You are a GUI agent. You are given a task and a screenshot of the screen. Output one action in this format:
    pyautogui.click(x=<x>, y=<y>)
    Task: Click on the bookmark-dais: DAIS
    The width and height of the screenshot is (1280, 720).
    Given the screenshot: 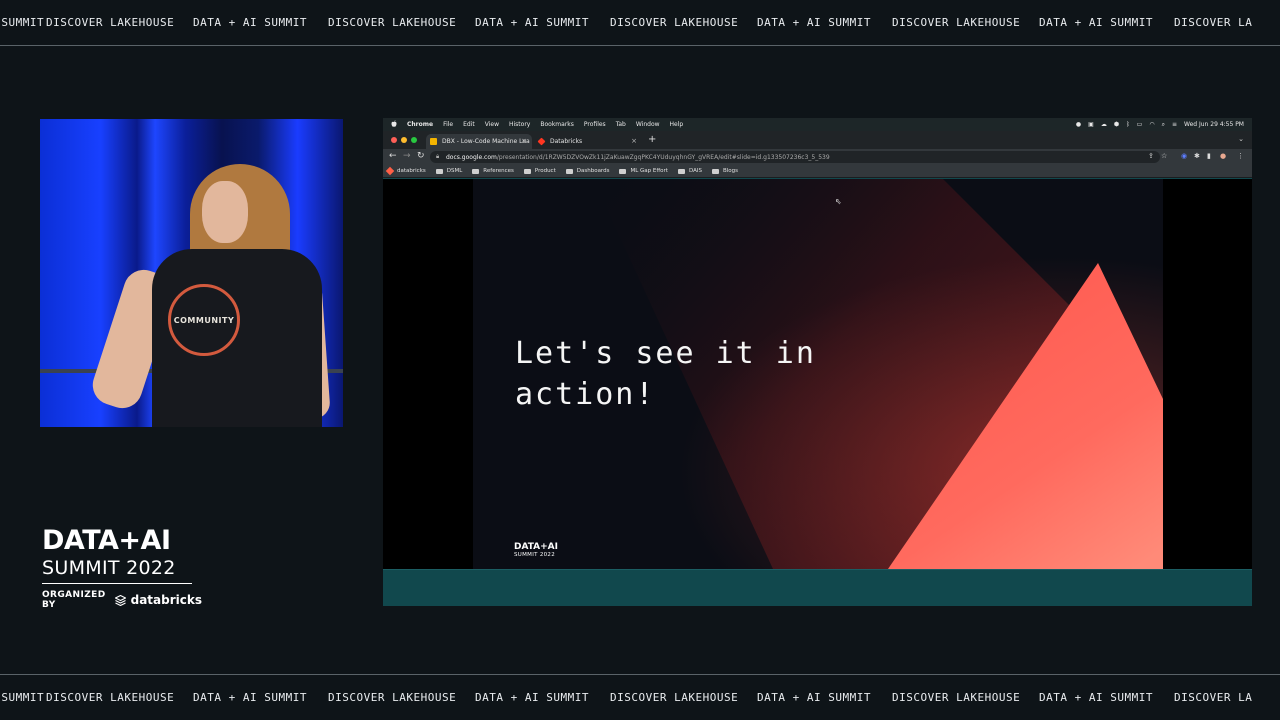 What is the action you would take?
    pyautogui.click(x=689, y=171)
    